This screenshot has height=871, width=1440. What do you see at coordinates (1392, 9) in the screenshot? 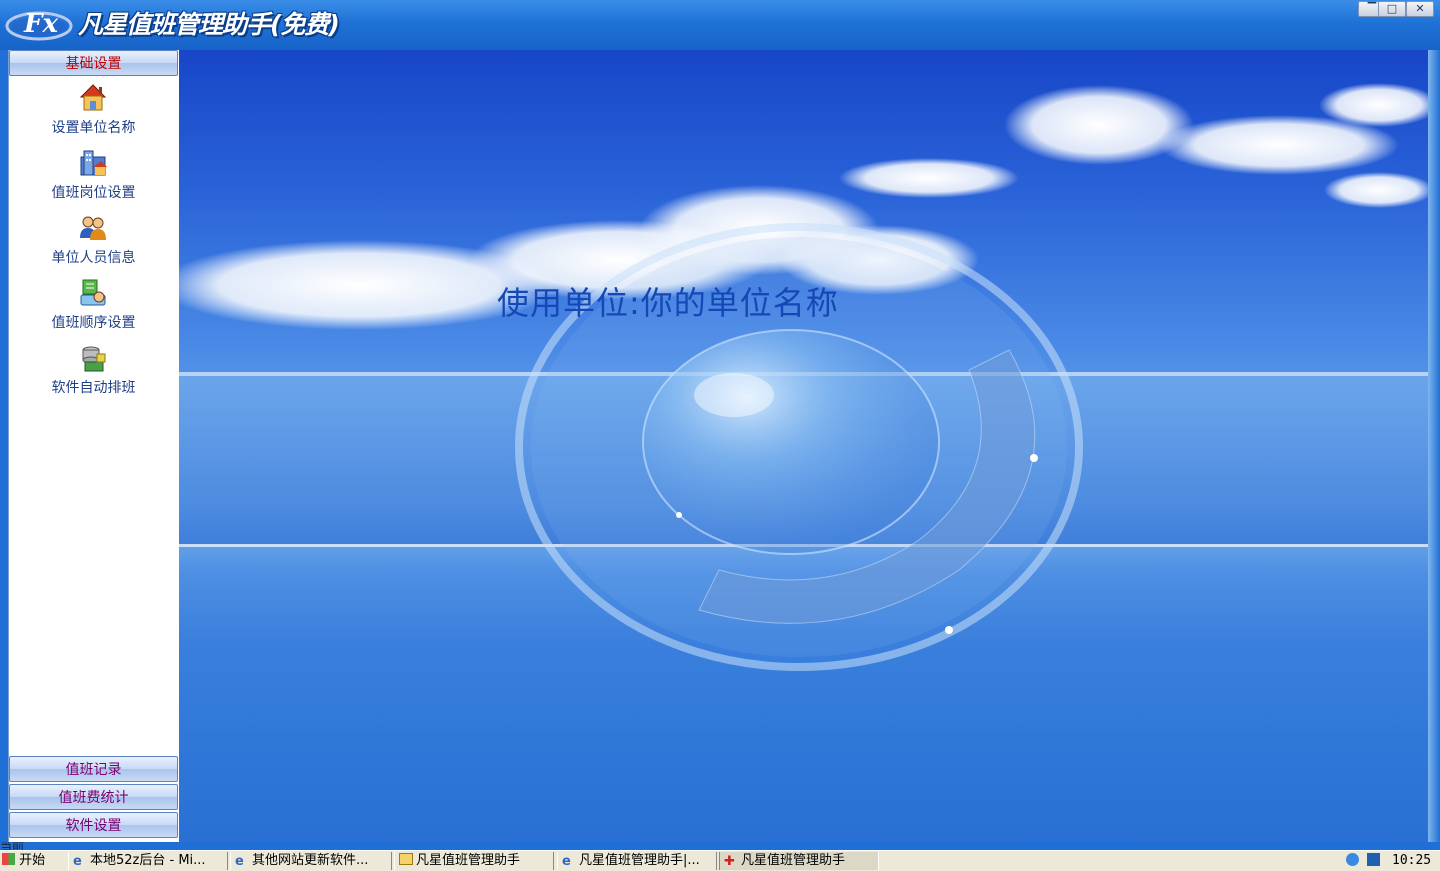
I see `maximize-button: □` at bounding box center [1392, 9].